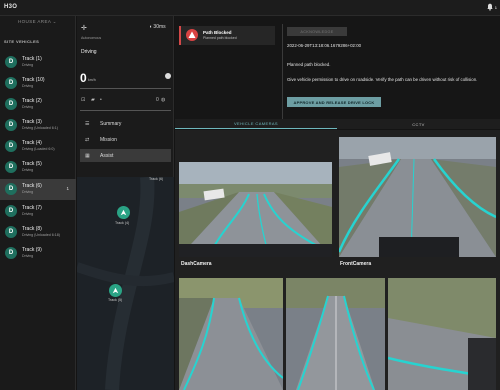  I want to click on lock-icon: ⊡, so click(83, 100).